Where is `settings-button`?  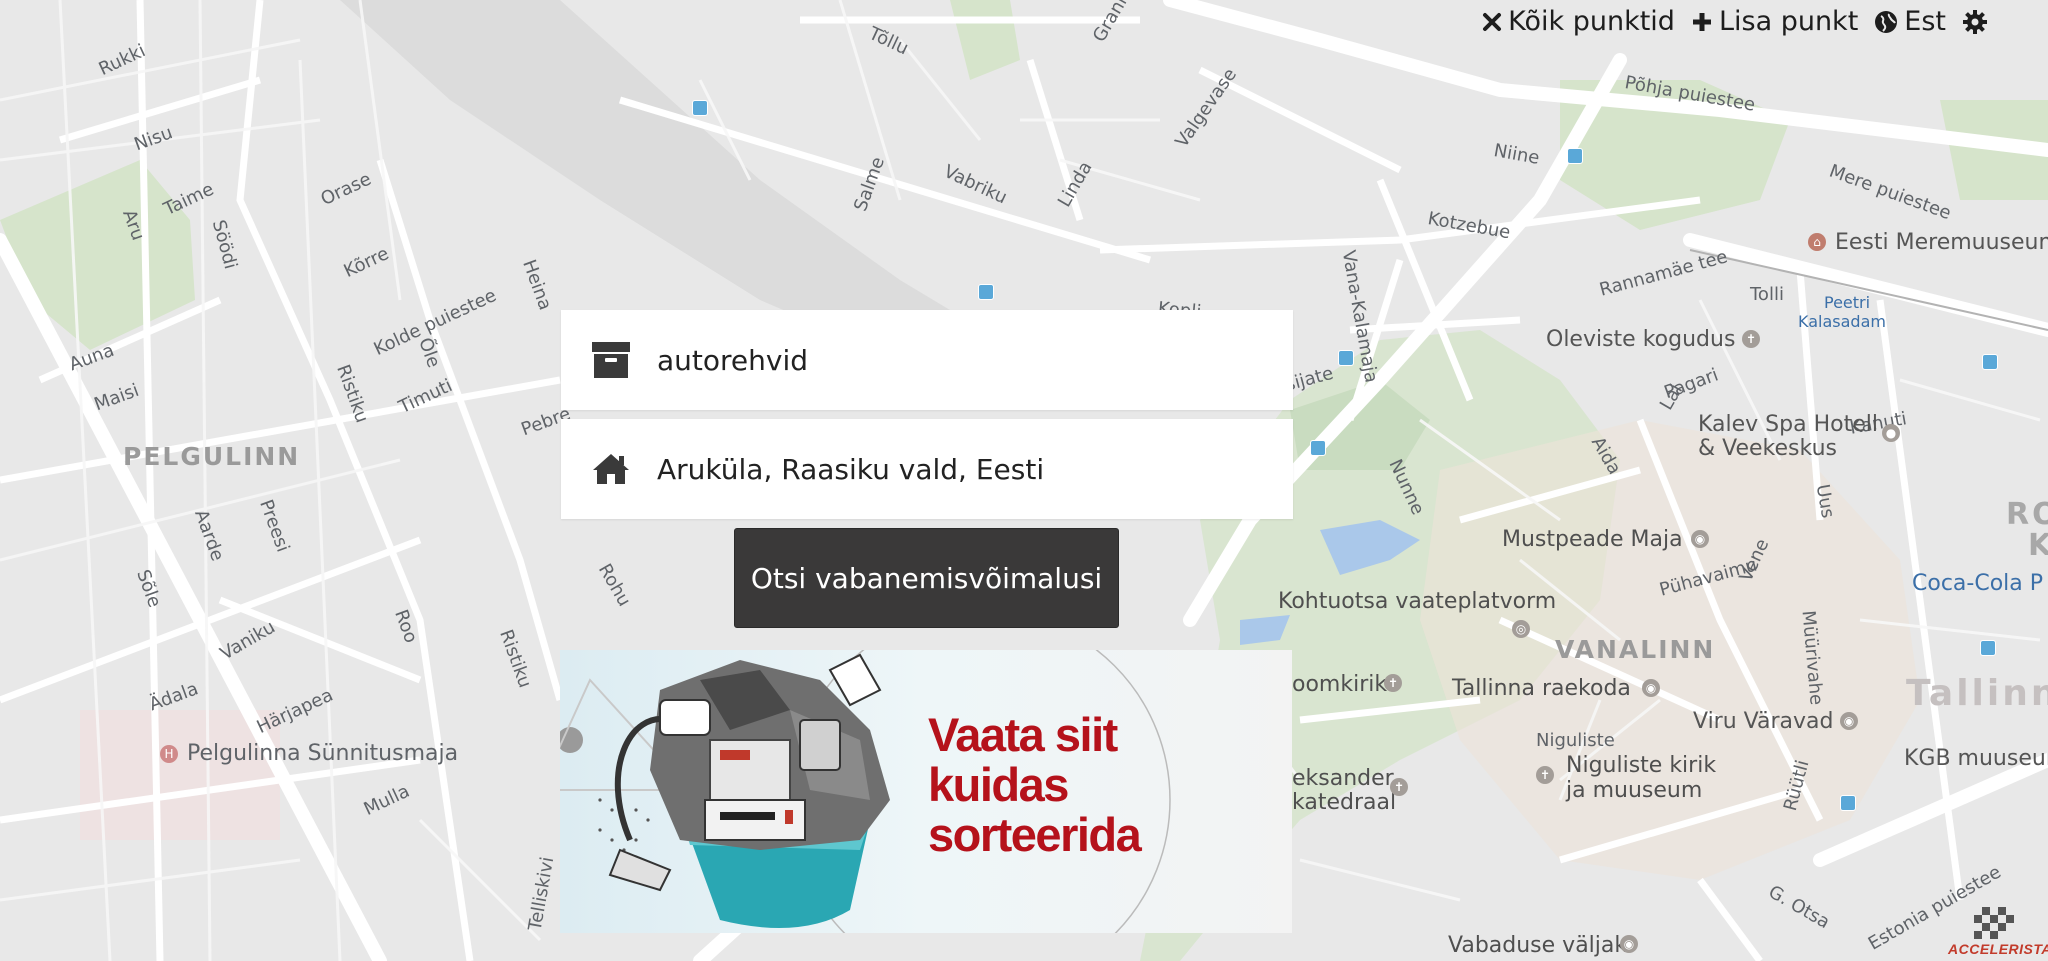
settings-button is located at coordinates (1975, 22).